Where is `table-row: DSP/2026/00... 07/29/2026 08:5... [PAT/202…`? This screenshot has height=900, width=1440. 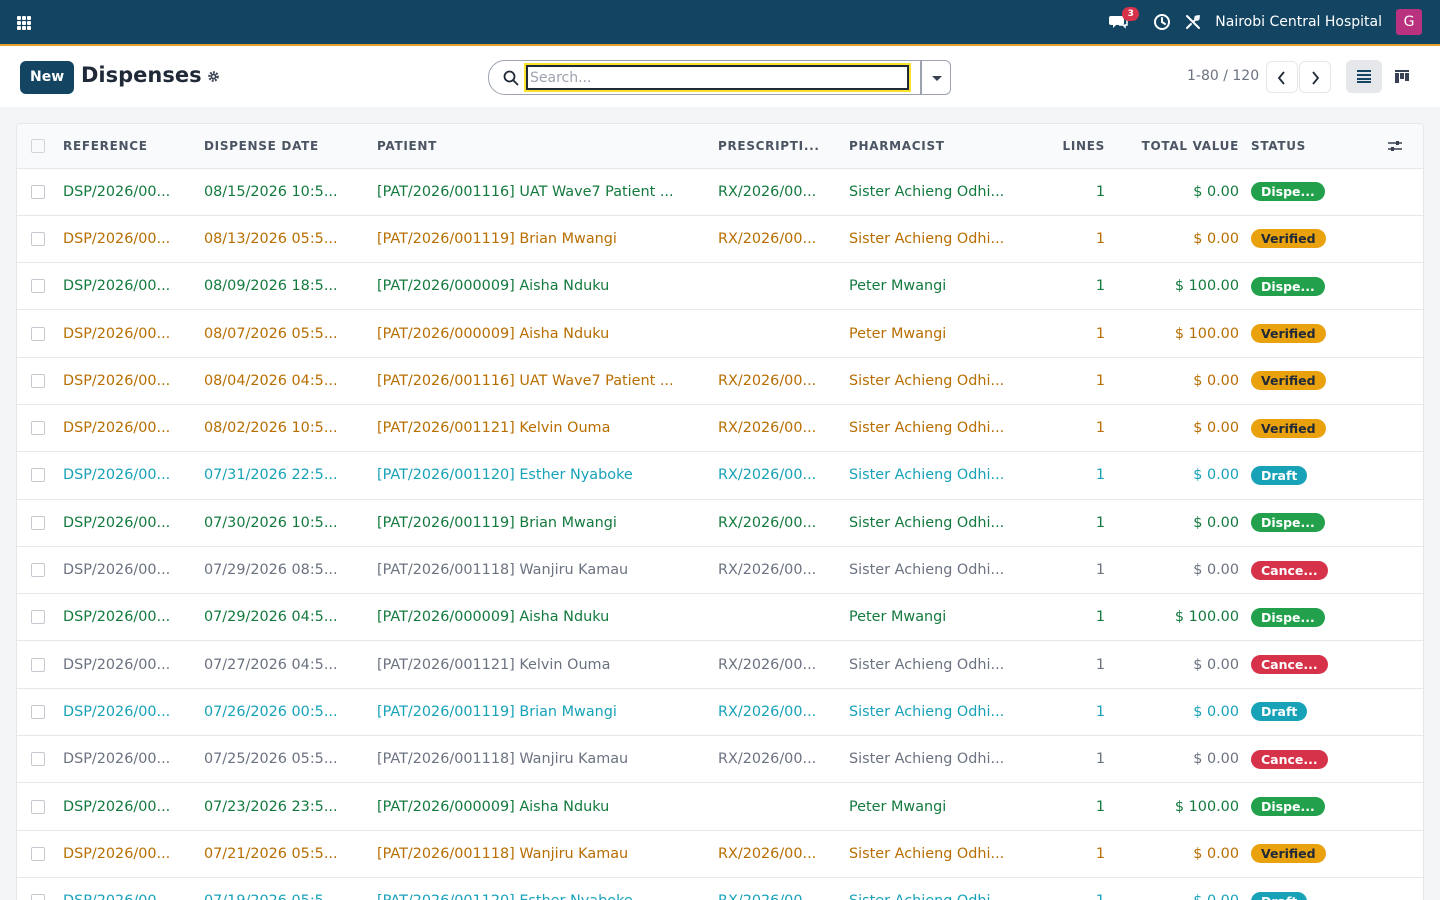
table-row: DSP/2026/00... 07/29/2026 08:5... [PAT/202… is located at coordinates (720, 570).